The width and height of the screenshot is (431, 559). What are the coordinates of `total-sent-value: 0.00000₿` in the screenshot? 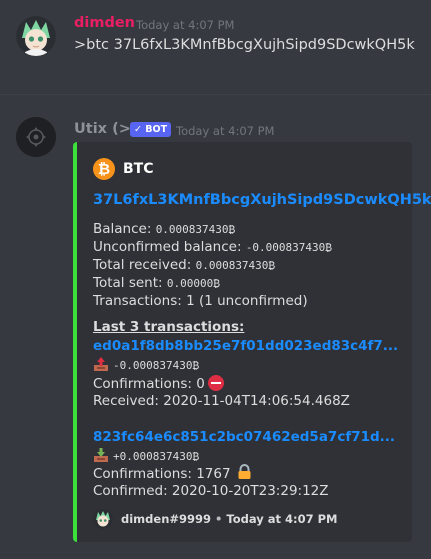 It's located at (193, 283).